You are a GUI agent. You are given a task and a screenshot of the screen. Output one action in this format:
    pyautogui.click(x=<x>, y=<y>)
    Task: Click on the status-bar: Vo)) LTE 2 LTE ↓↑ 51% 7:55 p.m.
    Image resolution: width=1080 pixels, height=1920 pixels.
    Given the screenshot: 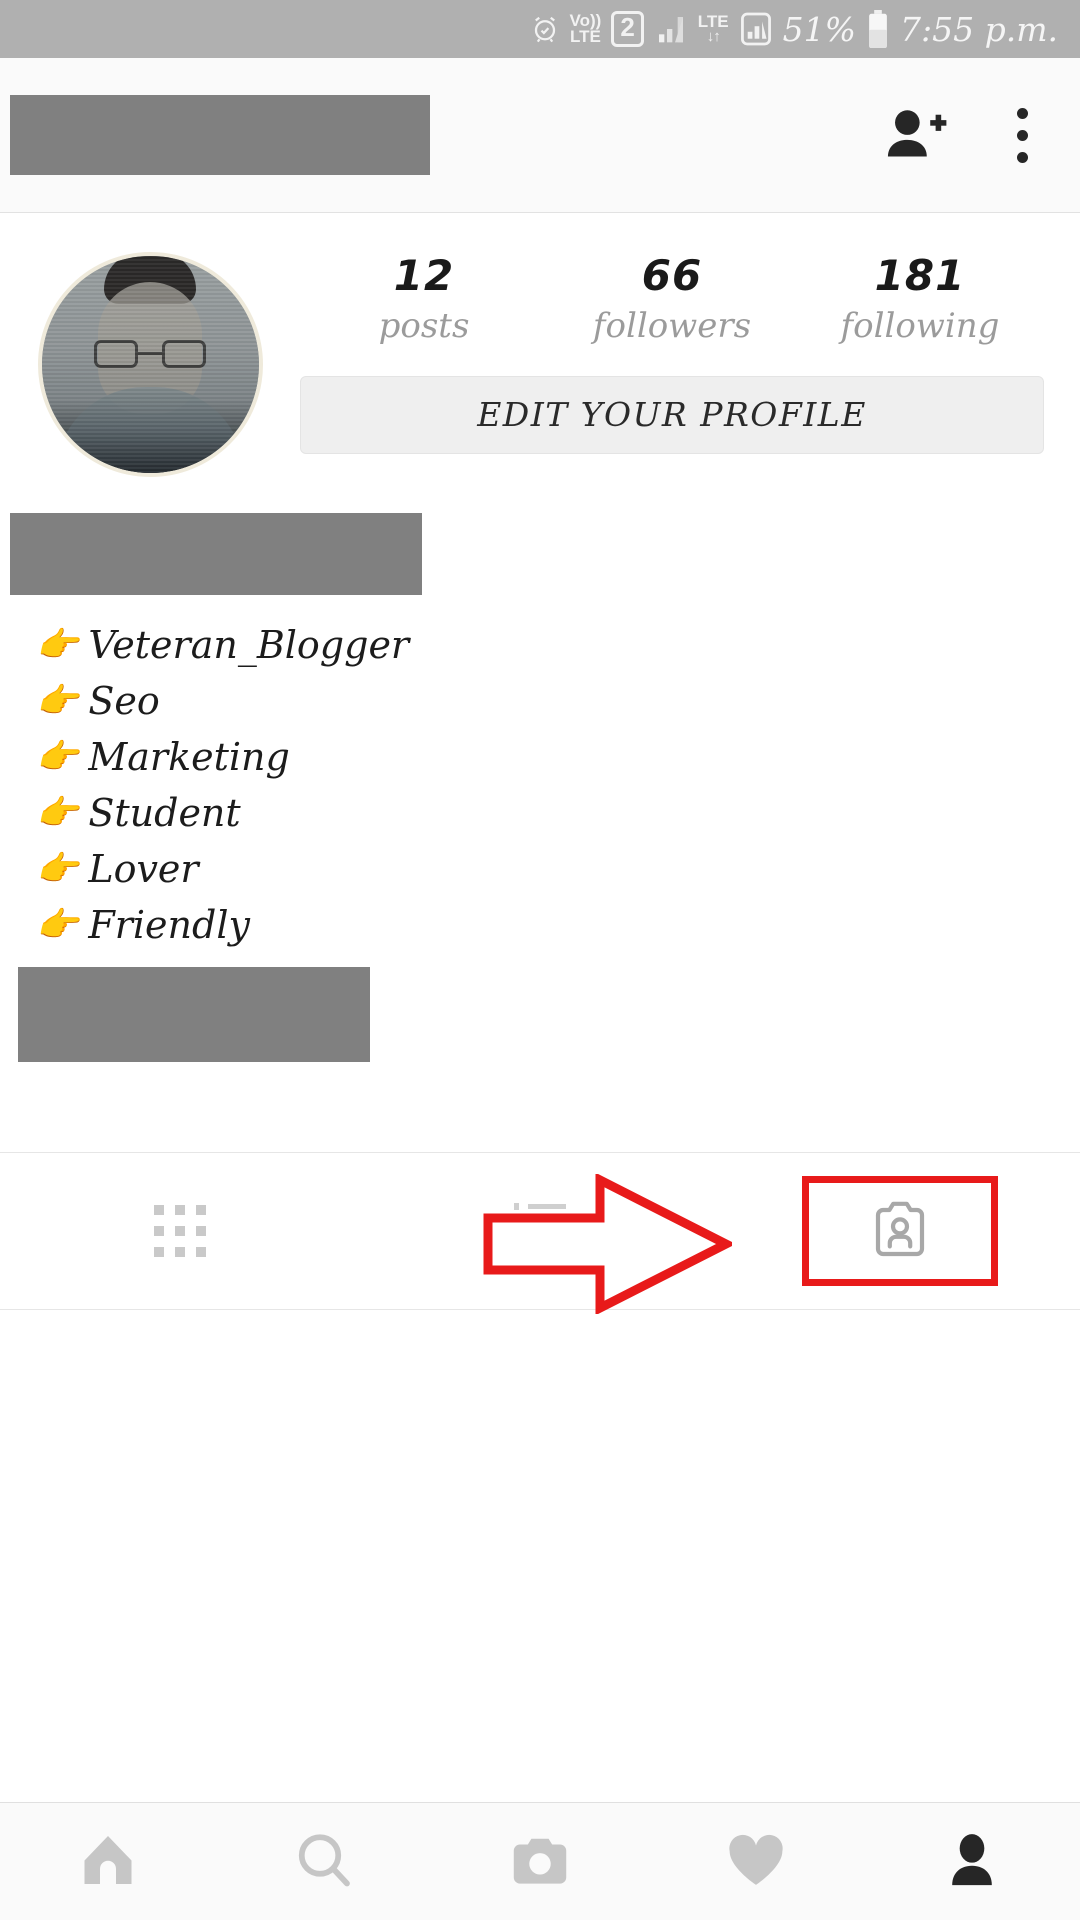 What is the action you would take?
    pyautogui.click(x=540, y=29)
    